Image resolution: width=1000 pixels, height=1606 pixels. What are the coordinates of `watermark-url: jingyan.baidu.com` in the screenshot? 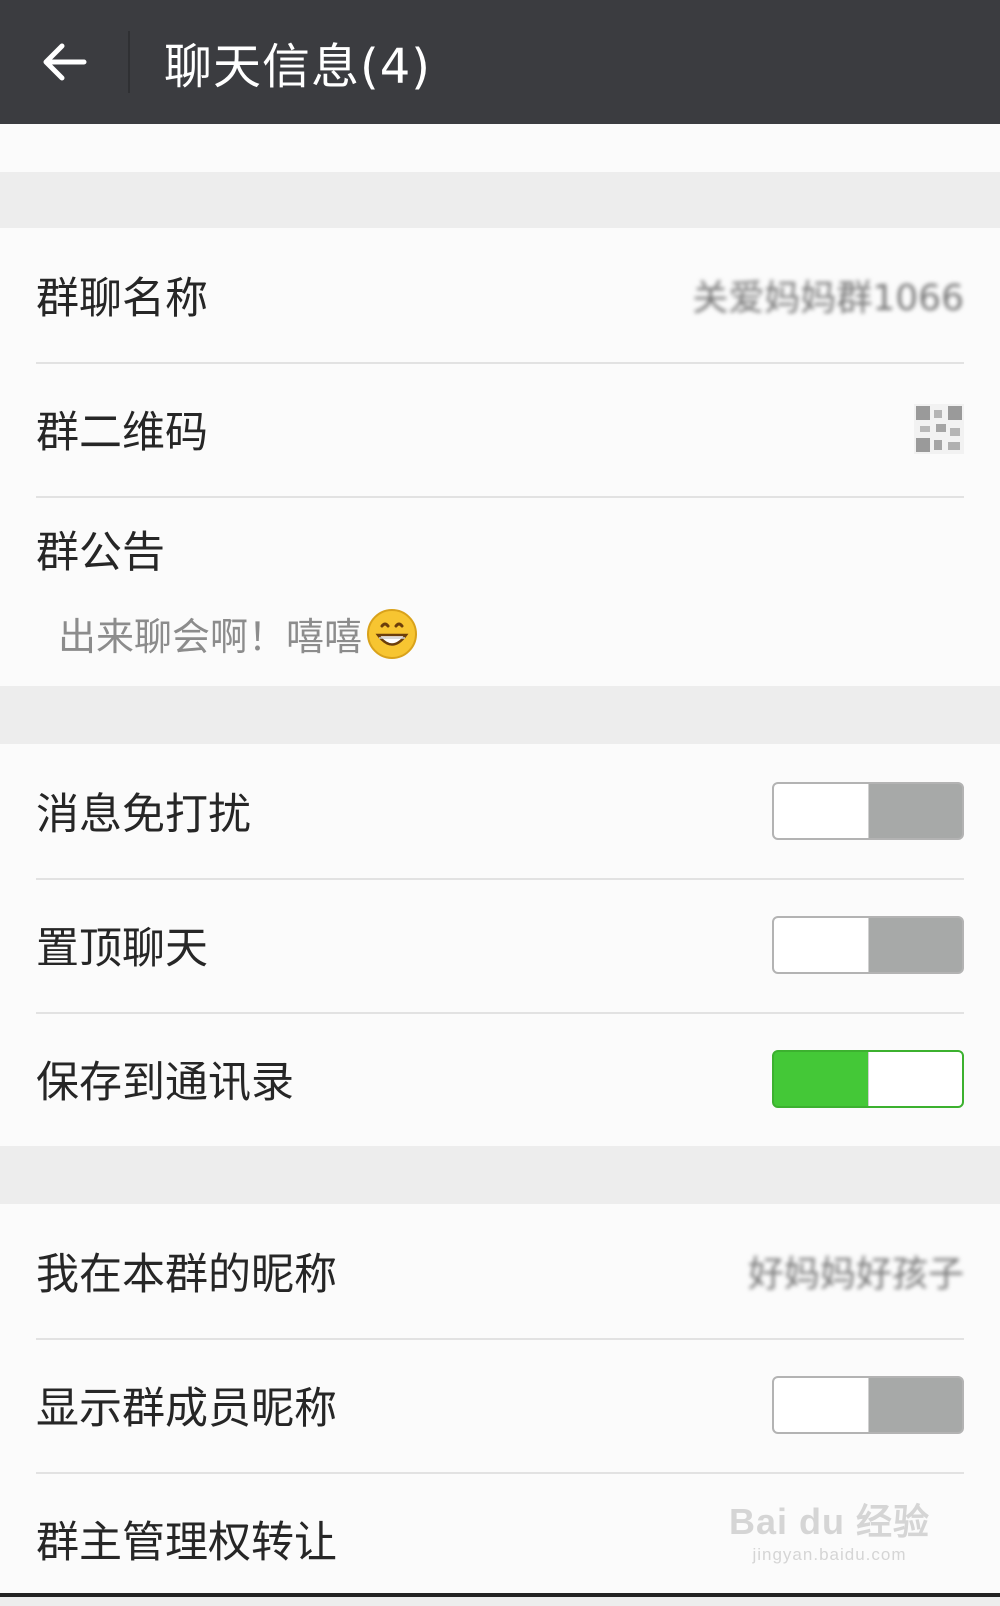 It's located at (829, 1554).